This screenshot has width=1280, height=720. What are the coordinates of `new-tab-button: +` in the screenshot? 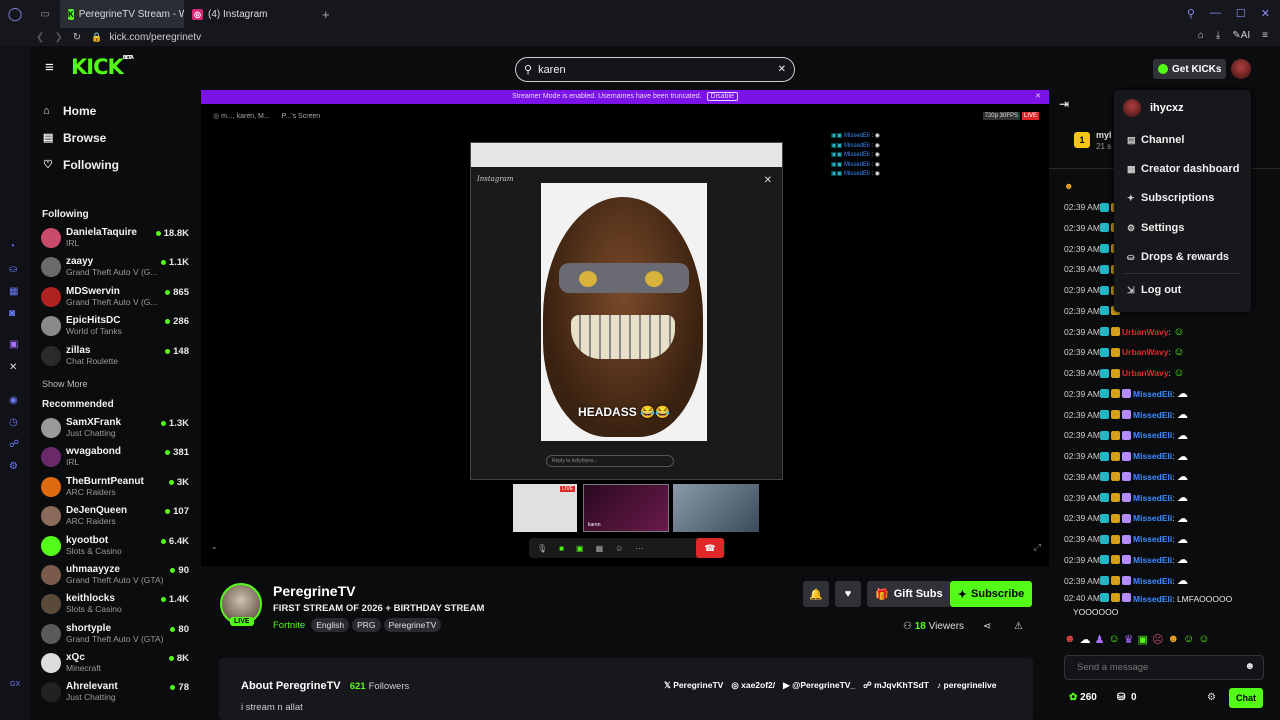 It's located at (326, 14).